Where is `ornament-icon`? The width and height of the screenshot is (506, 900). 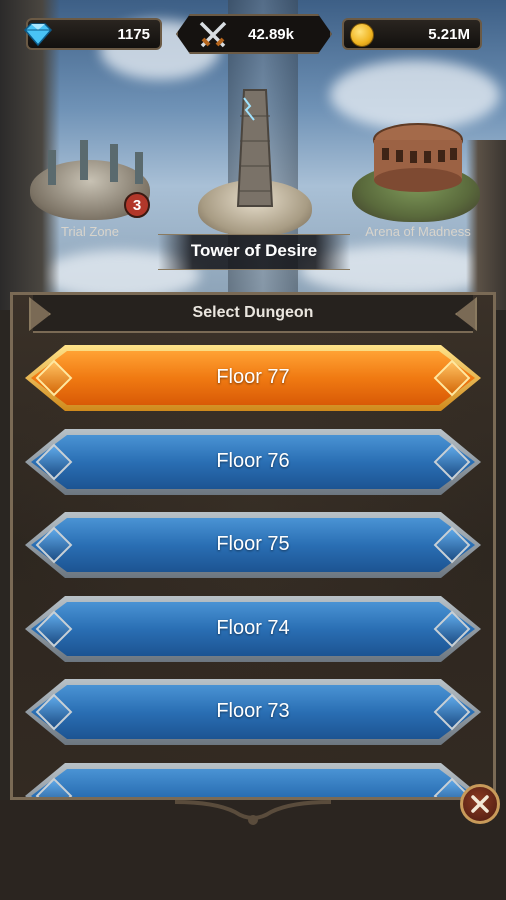 ornament-icon is located at coordinates (253, 812).